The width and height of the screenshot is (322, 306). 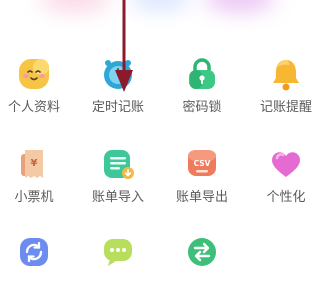 I want to click on sync-icon, so click(x=34, y=252).